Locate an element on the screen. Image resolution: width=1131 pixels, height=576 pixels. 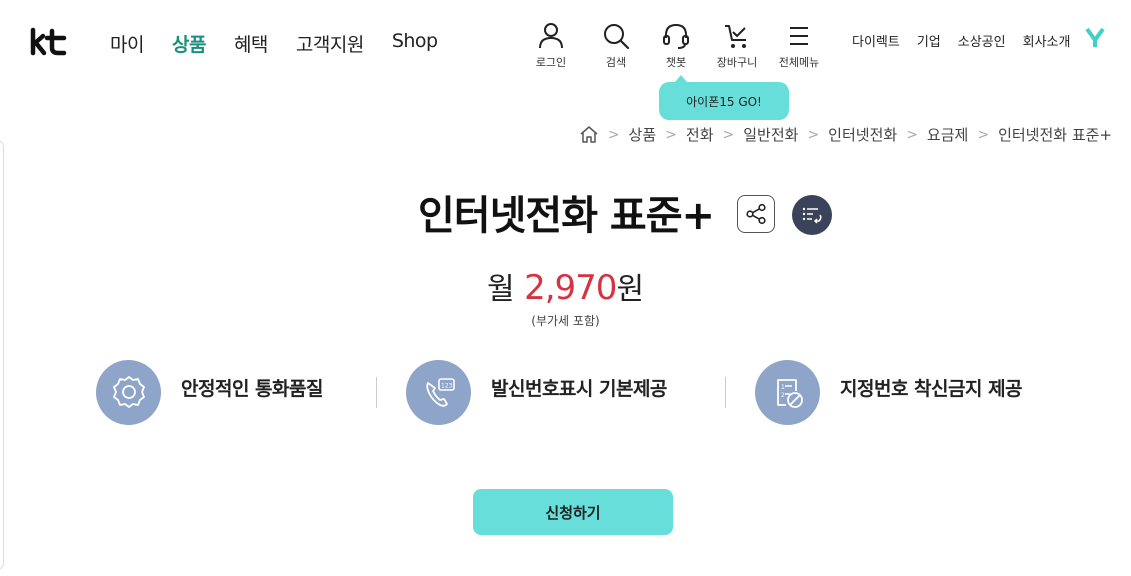
list-return-icon is located at coordinates (812, 215).